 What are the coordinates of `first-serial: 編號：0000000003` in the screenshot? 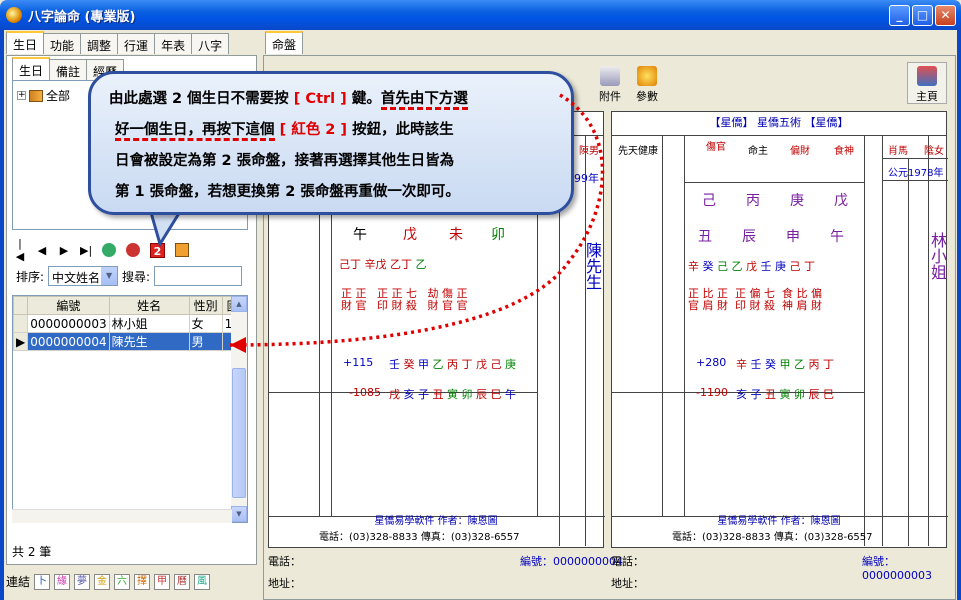 It's located at (897, 568).